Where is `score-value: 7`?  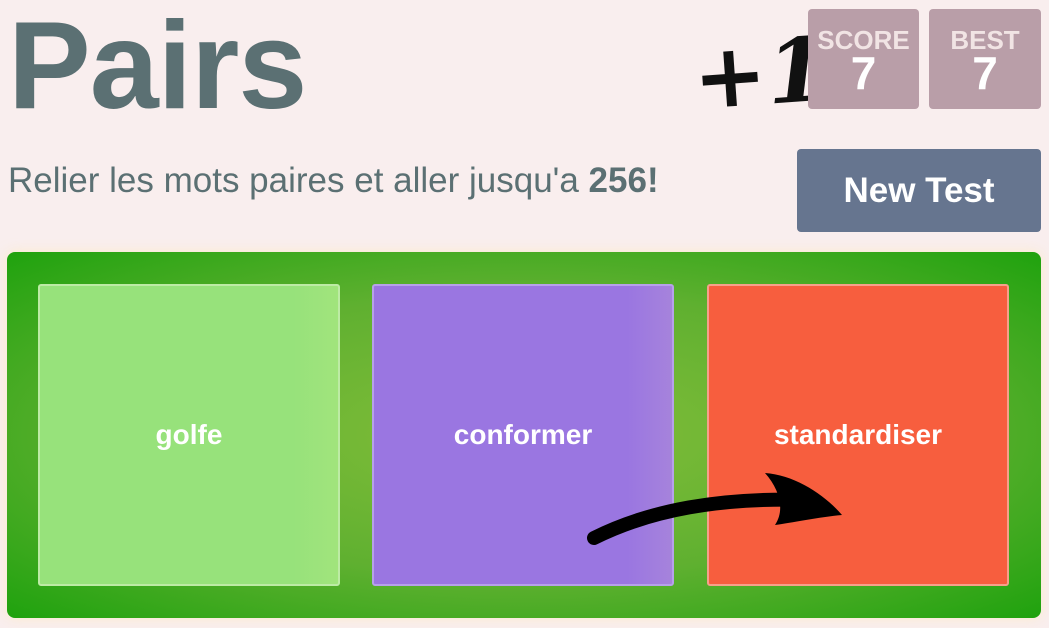
score-value: 7 is located at coordinates (863, 73).